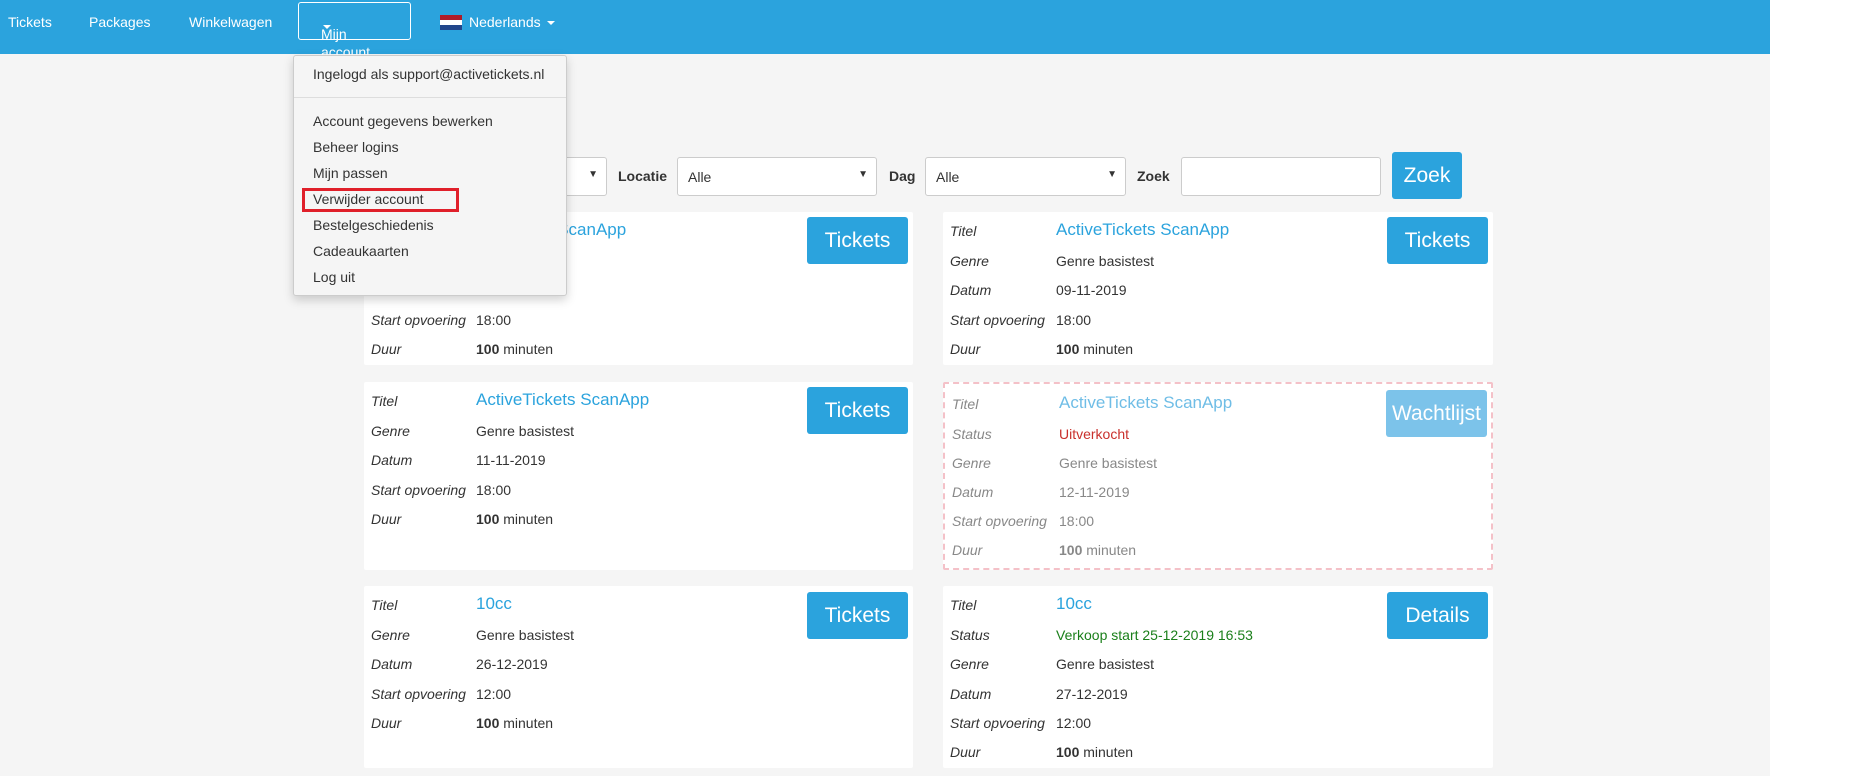  Describe the element at coordinates (1092, 694) in the screenshot. I see `event-date: 27-12-2019` at that location.